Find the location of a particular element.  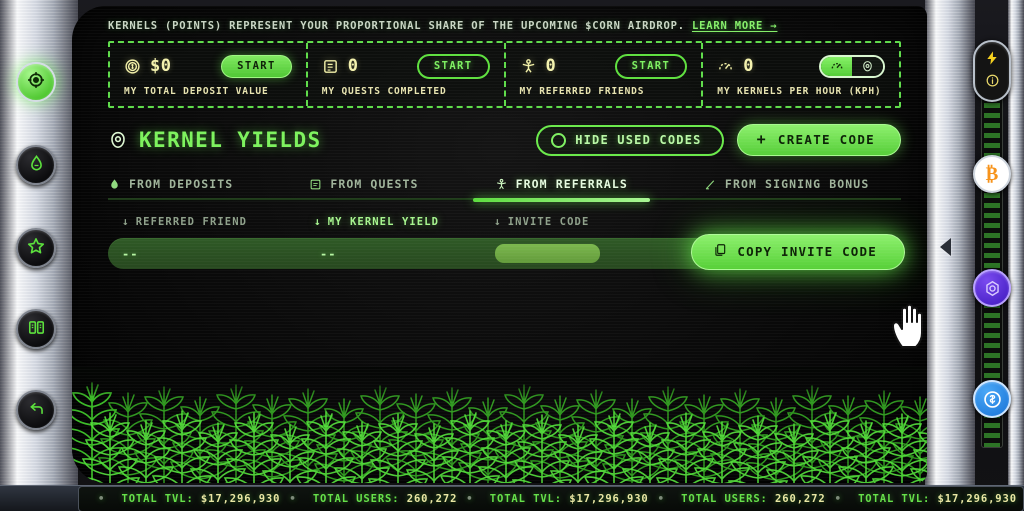

kernels-stats-icon is located at coordinates (36, 329).